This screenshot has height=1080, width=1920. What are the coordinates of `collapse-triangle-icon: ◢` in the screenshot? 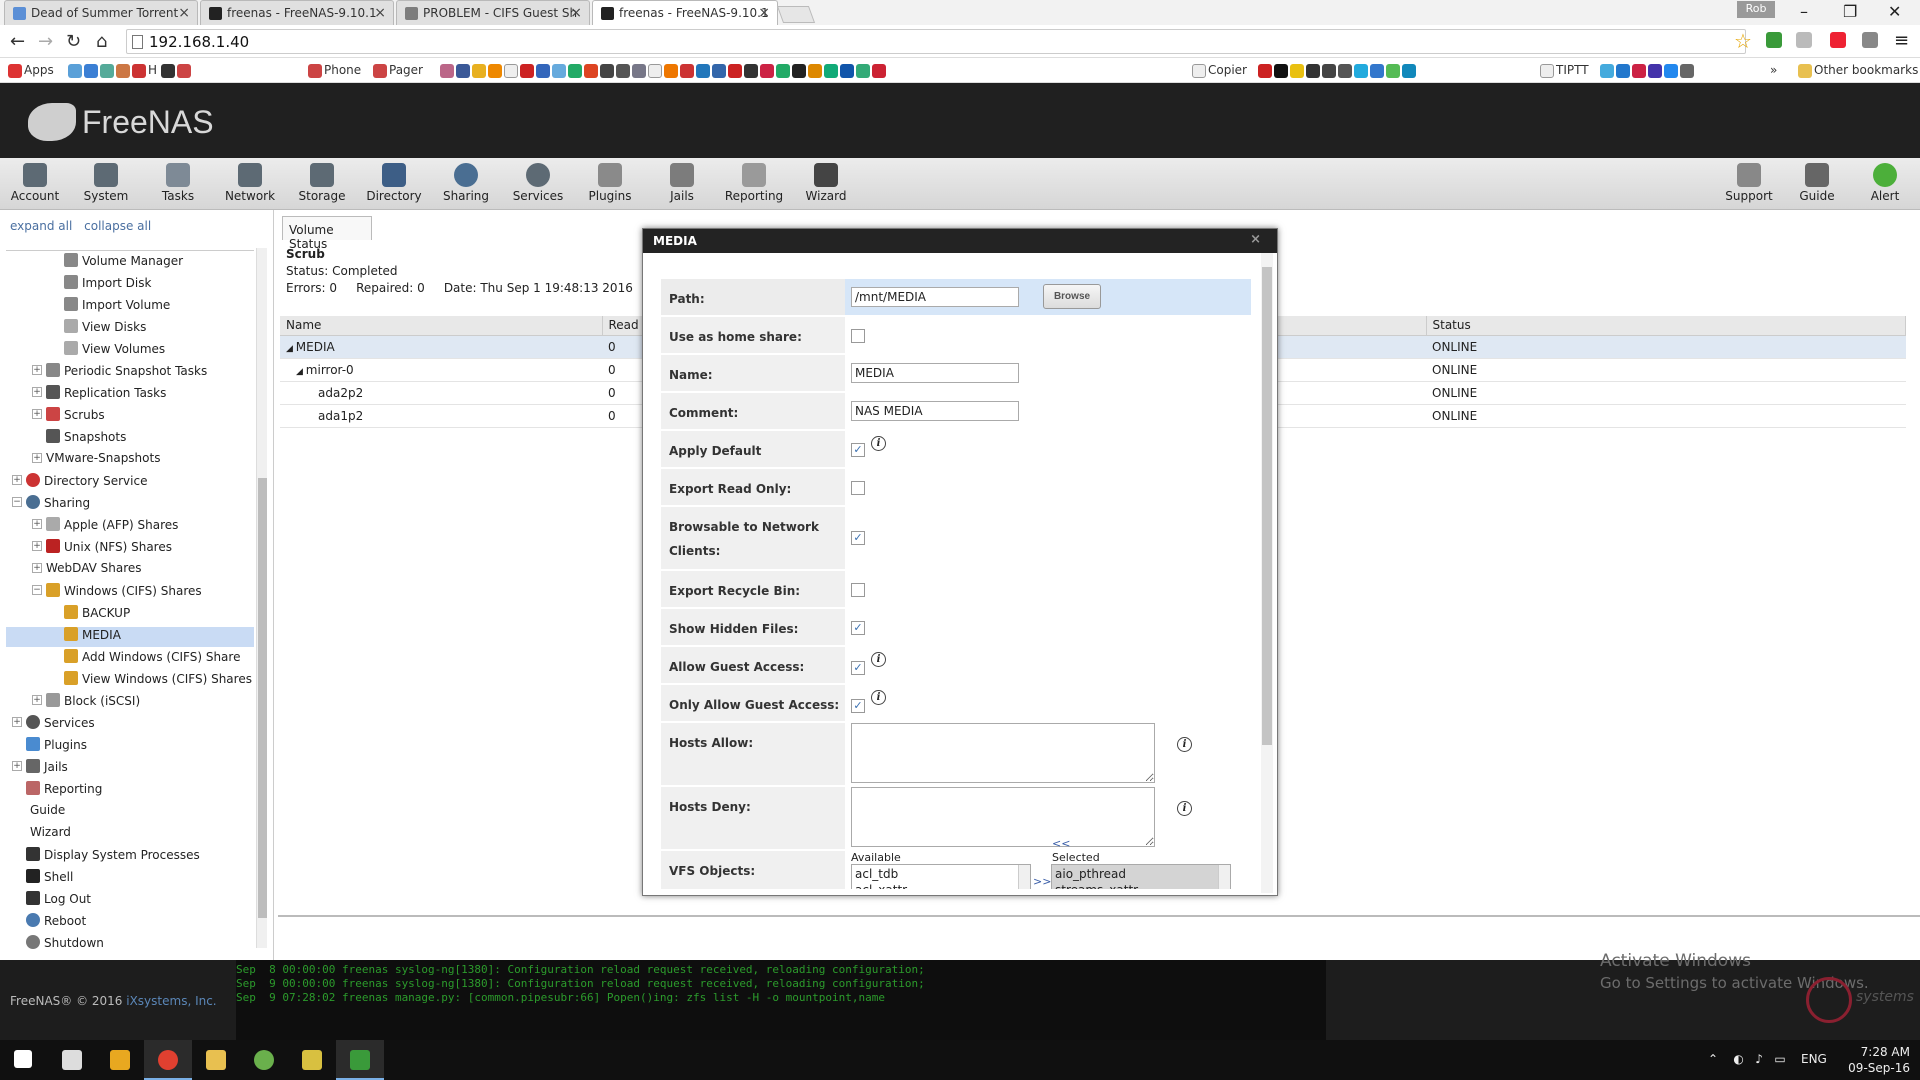 It's located at (291, 349).